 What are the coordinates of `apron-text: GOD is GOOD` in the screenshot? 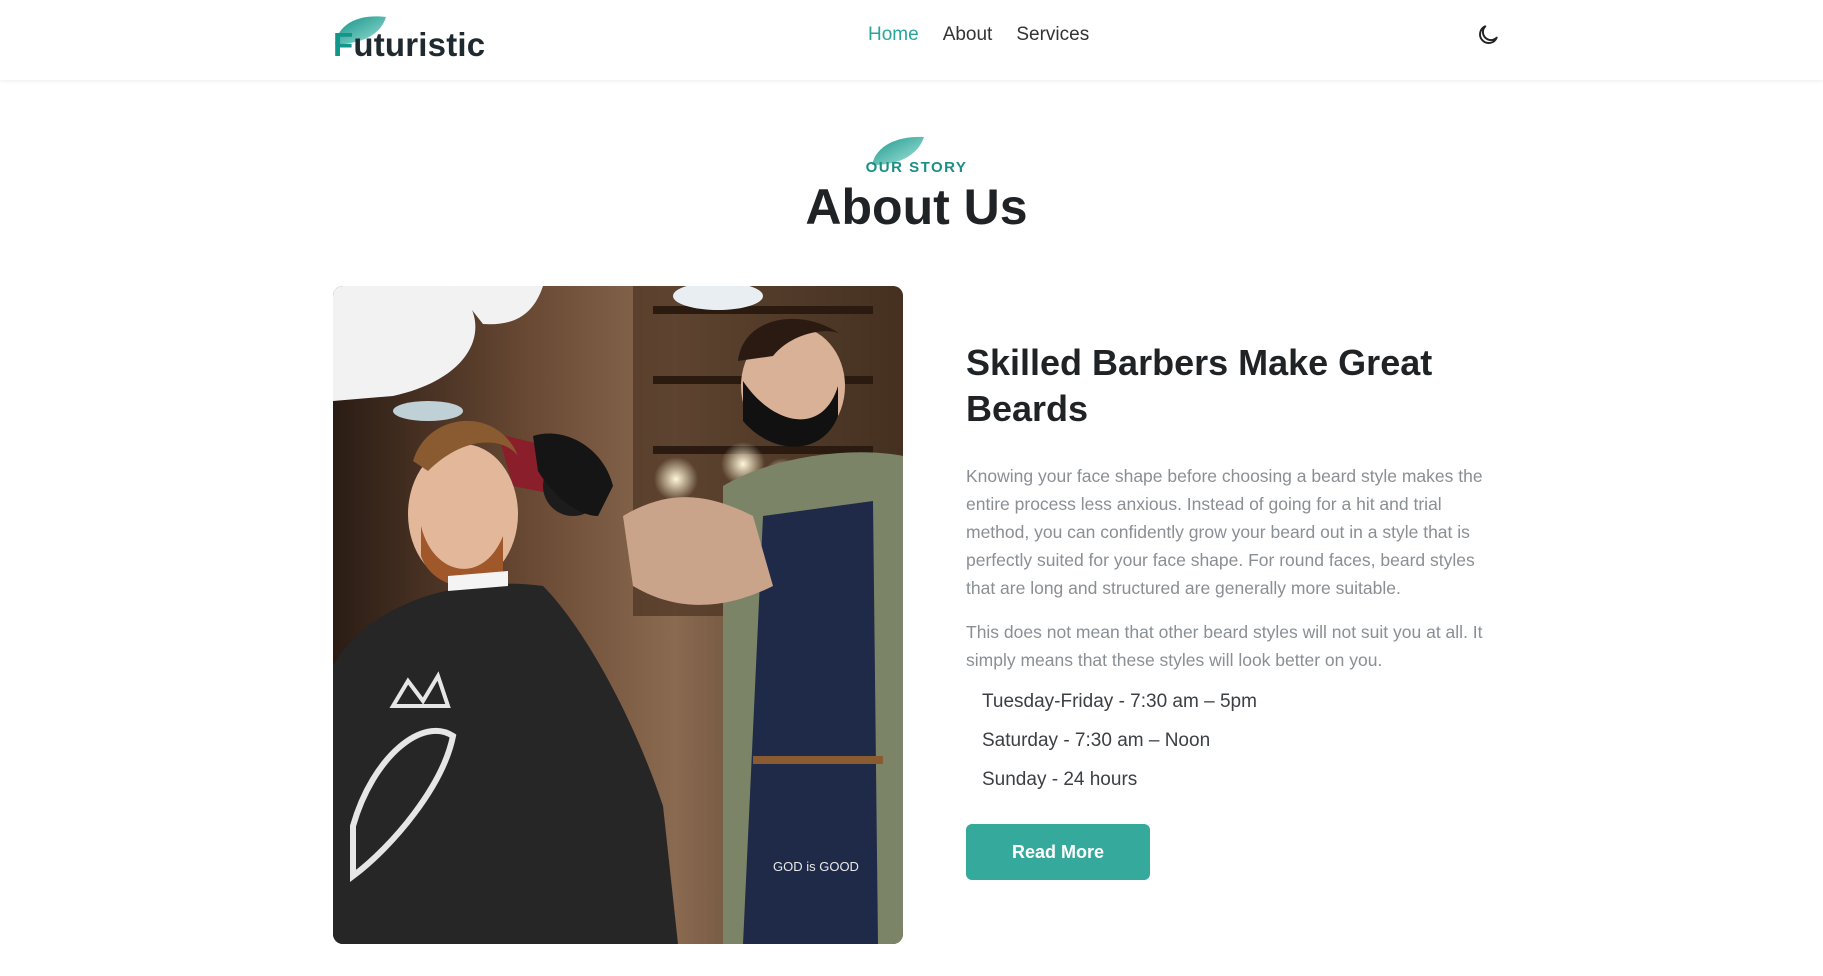 It's located at (816, 866).